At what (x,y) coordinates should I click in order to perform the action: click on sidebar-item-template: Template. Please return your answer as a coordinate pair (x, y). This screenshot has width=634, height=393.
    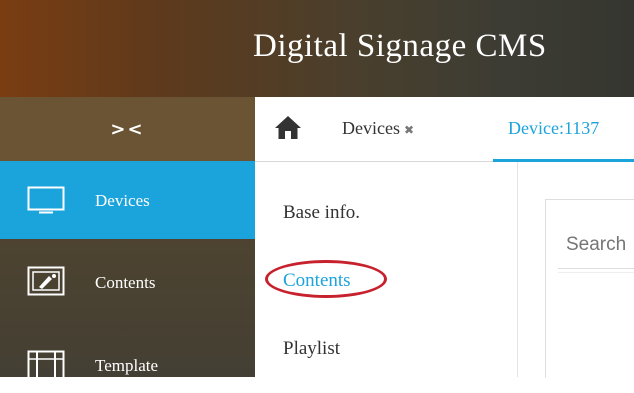
    Looking at the image, I should click on (127, 354).